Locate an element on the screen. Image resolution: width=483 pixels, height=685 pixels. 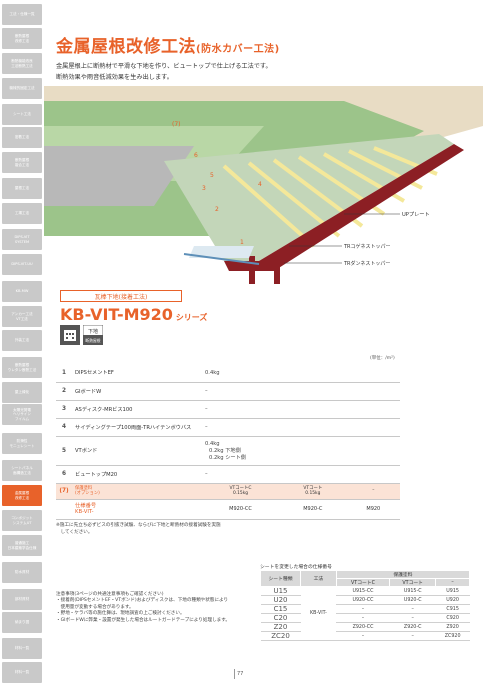
sheet-c3: U915 is located at coordinates (452, 591).